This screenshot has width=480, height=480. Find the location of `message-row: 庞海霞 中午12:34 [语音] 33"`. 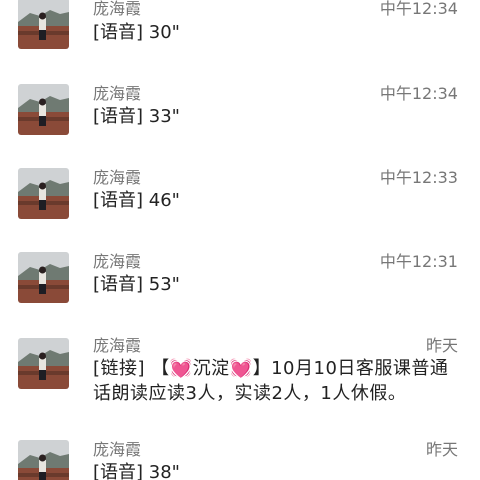

message-row: 庞海霞 中午12:34 [语音] 33" is located at coordinates (240, 114).